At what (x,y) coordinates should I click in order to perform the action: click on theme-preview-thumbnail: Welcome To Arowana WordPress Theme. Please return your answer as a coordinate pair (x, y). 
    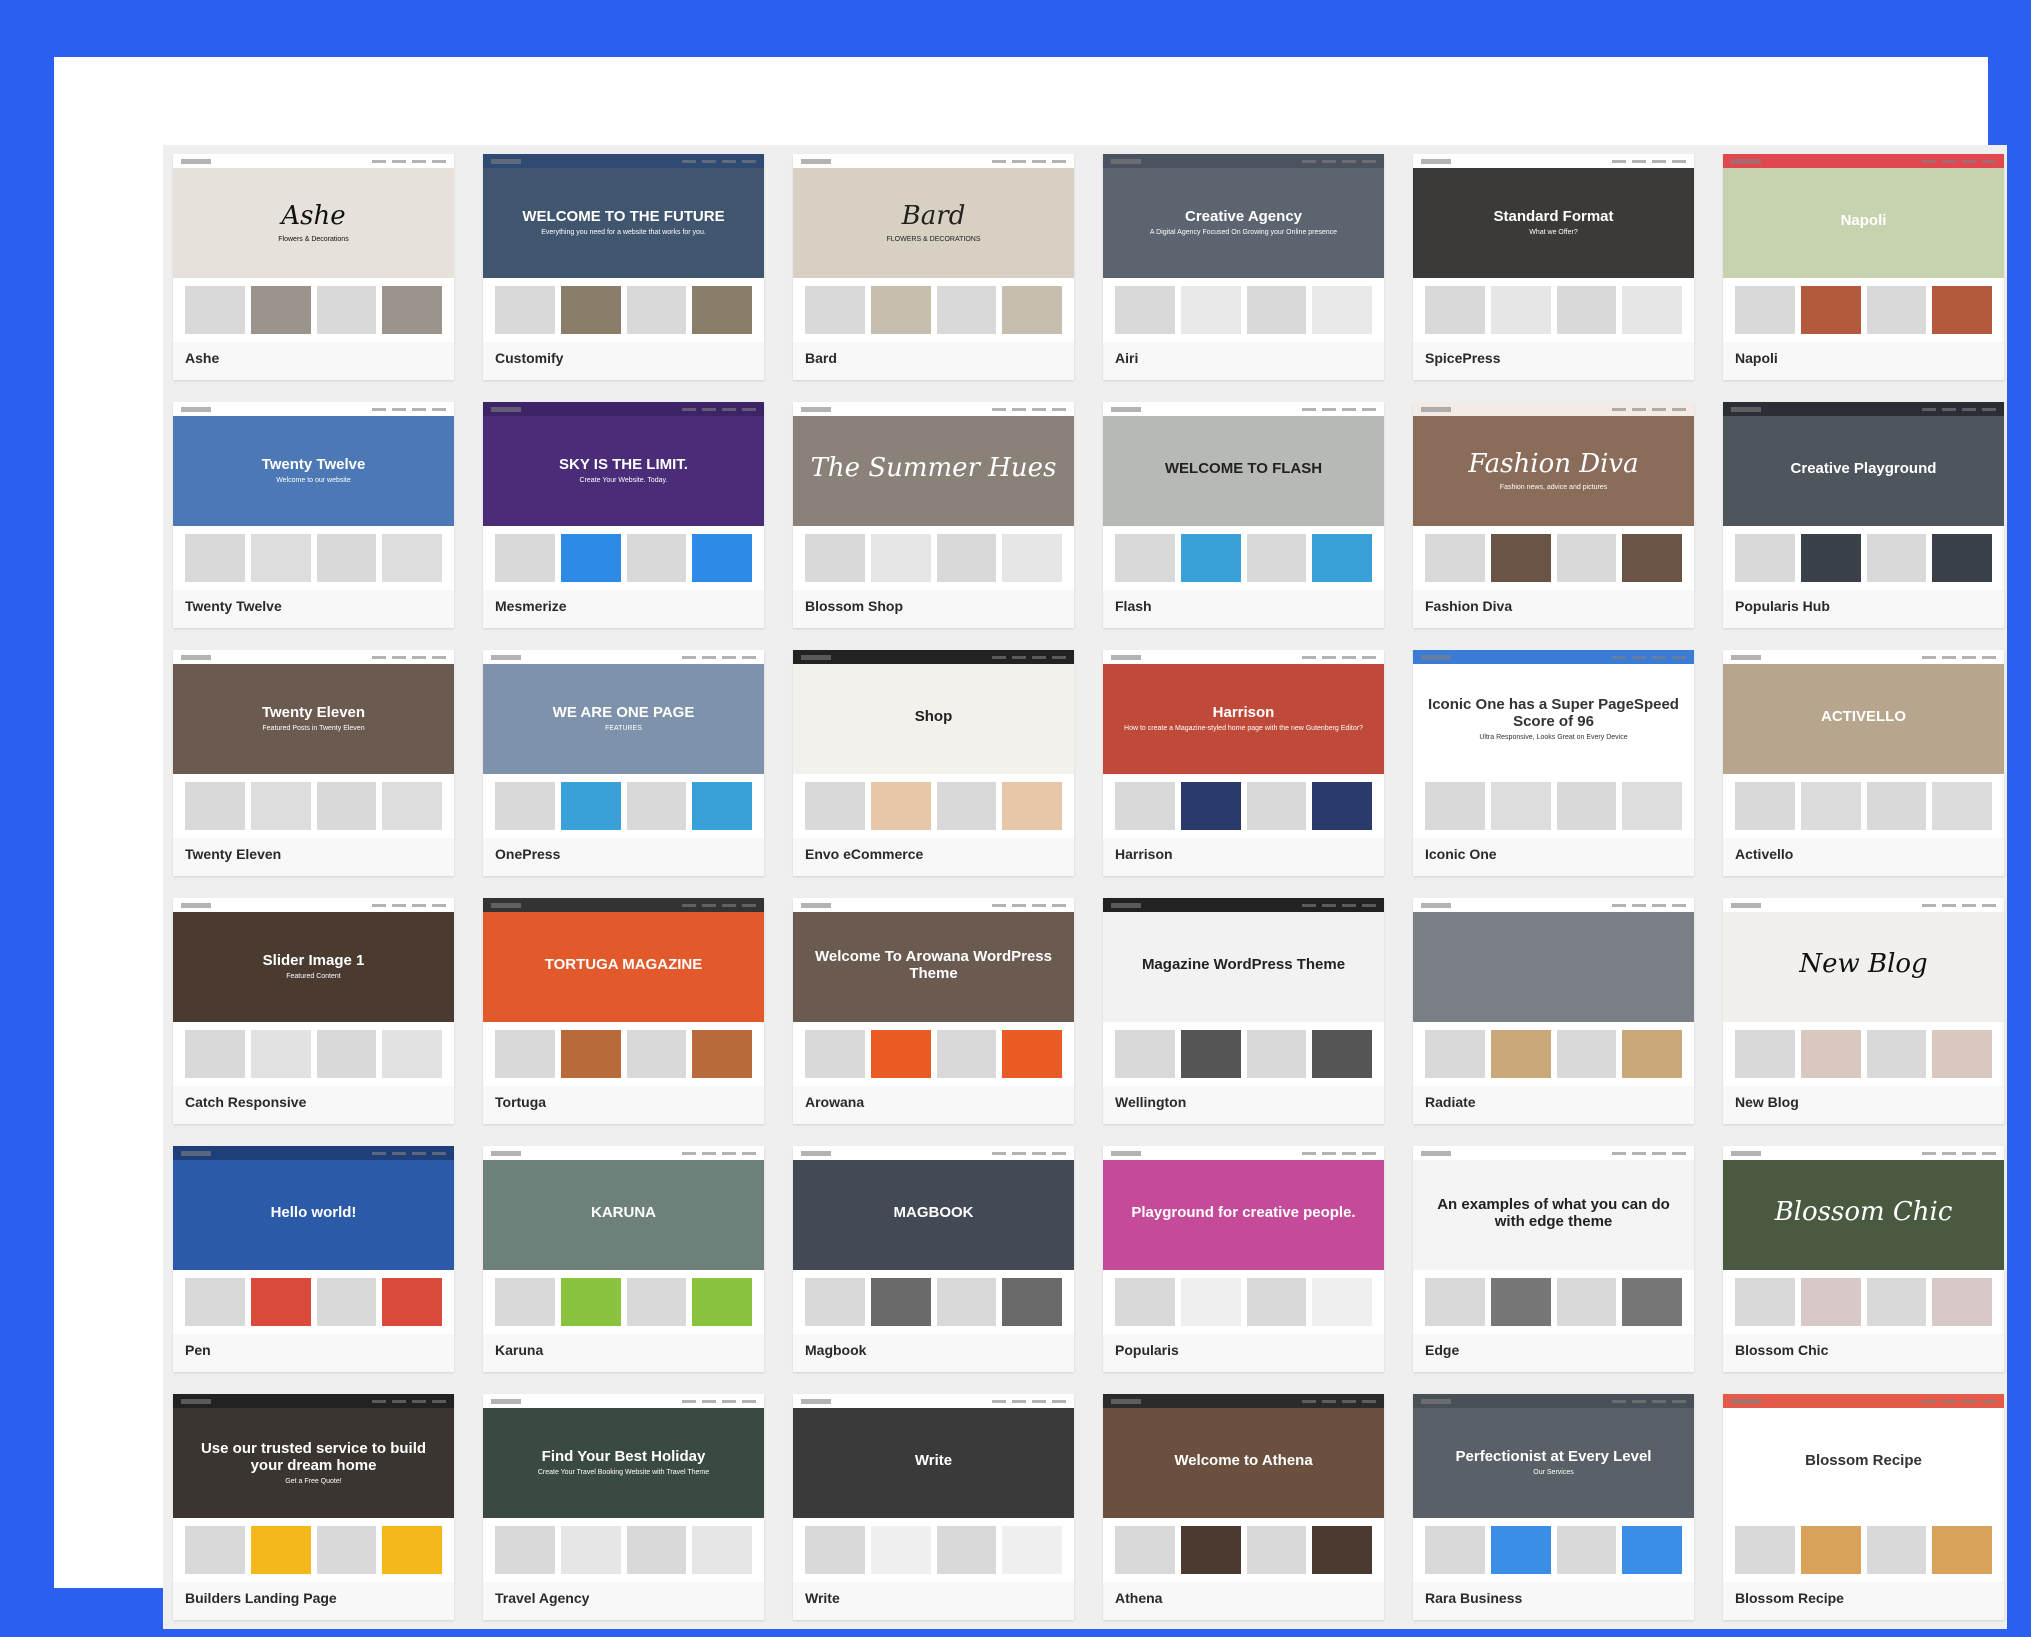
    Looking at the image, I should click on (933, 992).